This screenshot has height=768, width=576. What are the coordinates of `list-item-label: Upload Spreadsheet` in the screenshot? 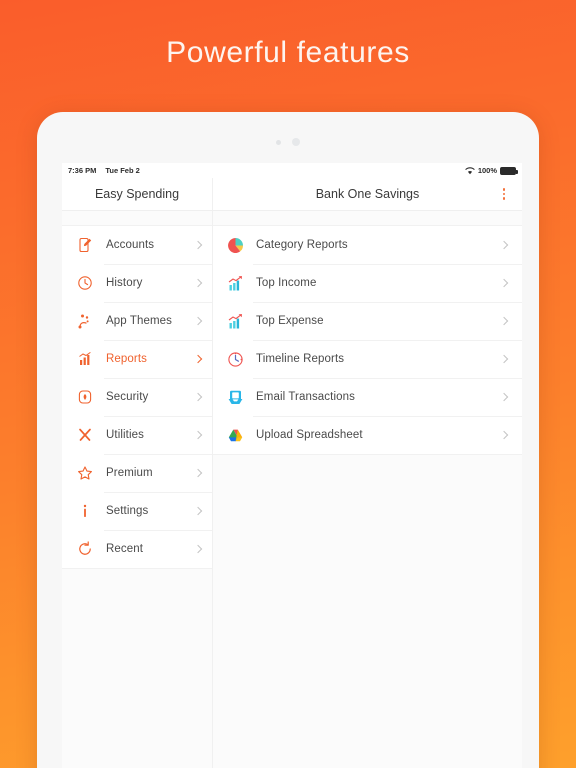 It's located at (309, 435).